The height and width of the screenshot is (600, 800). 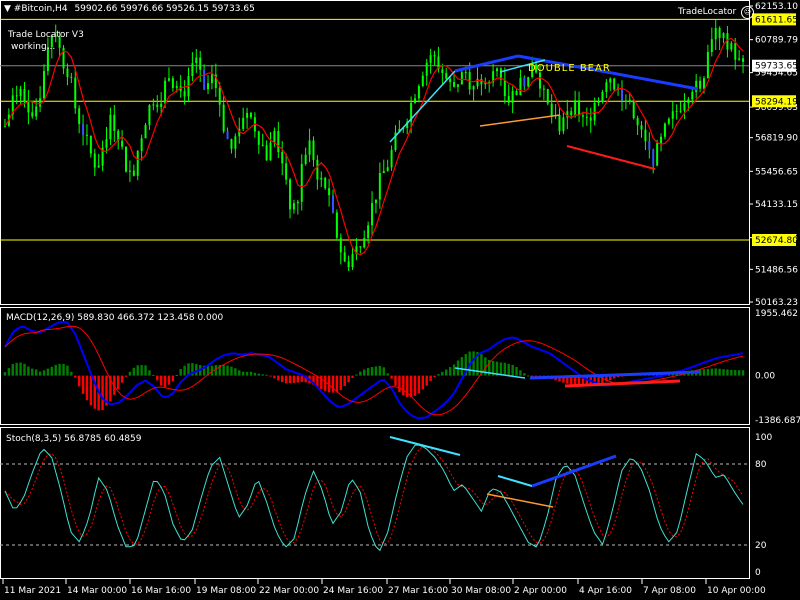 What do you see at coordinates (776, 172) in the screenshot?
I see `price-tick-label: 55456.65` at bounding box center [776, 172].